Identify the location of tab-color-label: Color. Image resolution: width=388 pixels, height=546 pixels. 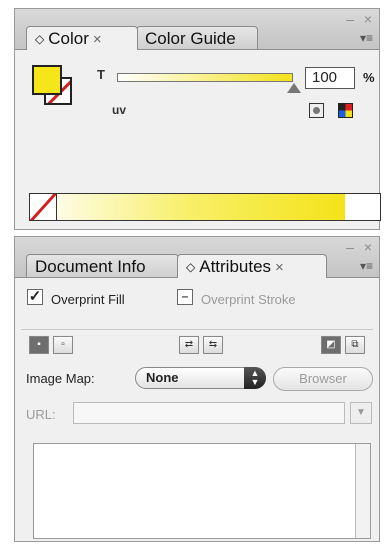
(68, 38).